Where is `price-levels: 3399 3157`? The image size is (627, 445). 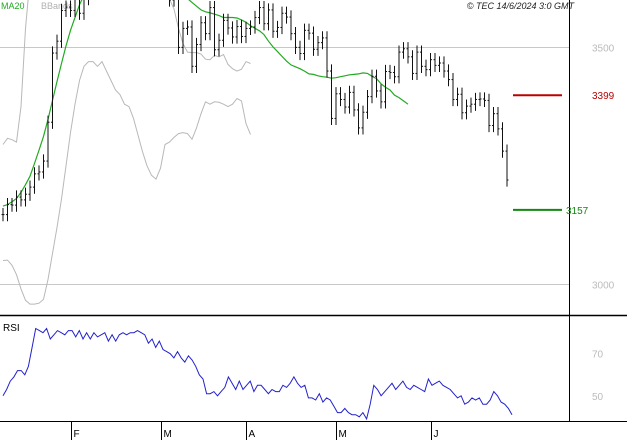
price-levels: 3399 3157 is located at coordinates (564, 154).